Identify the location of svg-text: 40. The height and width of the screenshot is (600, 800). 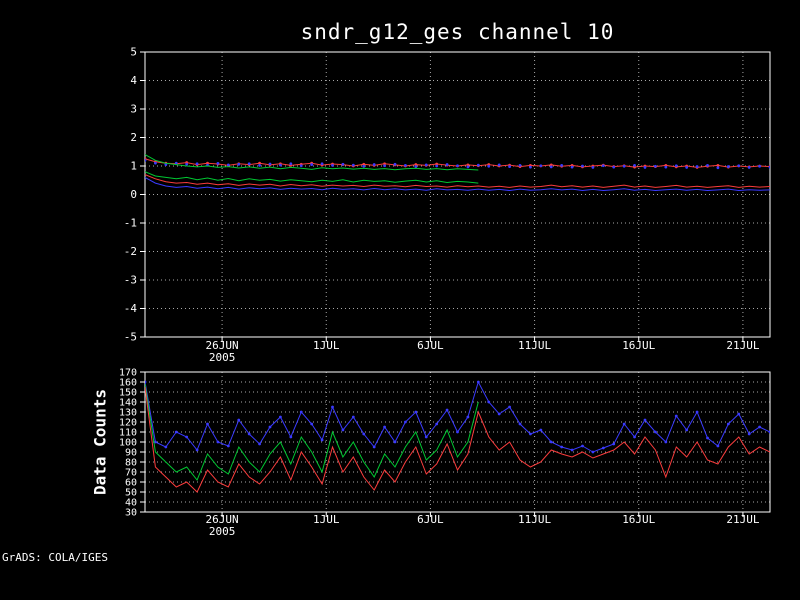
(131, 503).